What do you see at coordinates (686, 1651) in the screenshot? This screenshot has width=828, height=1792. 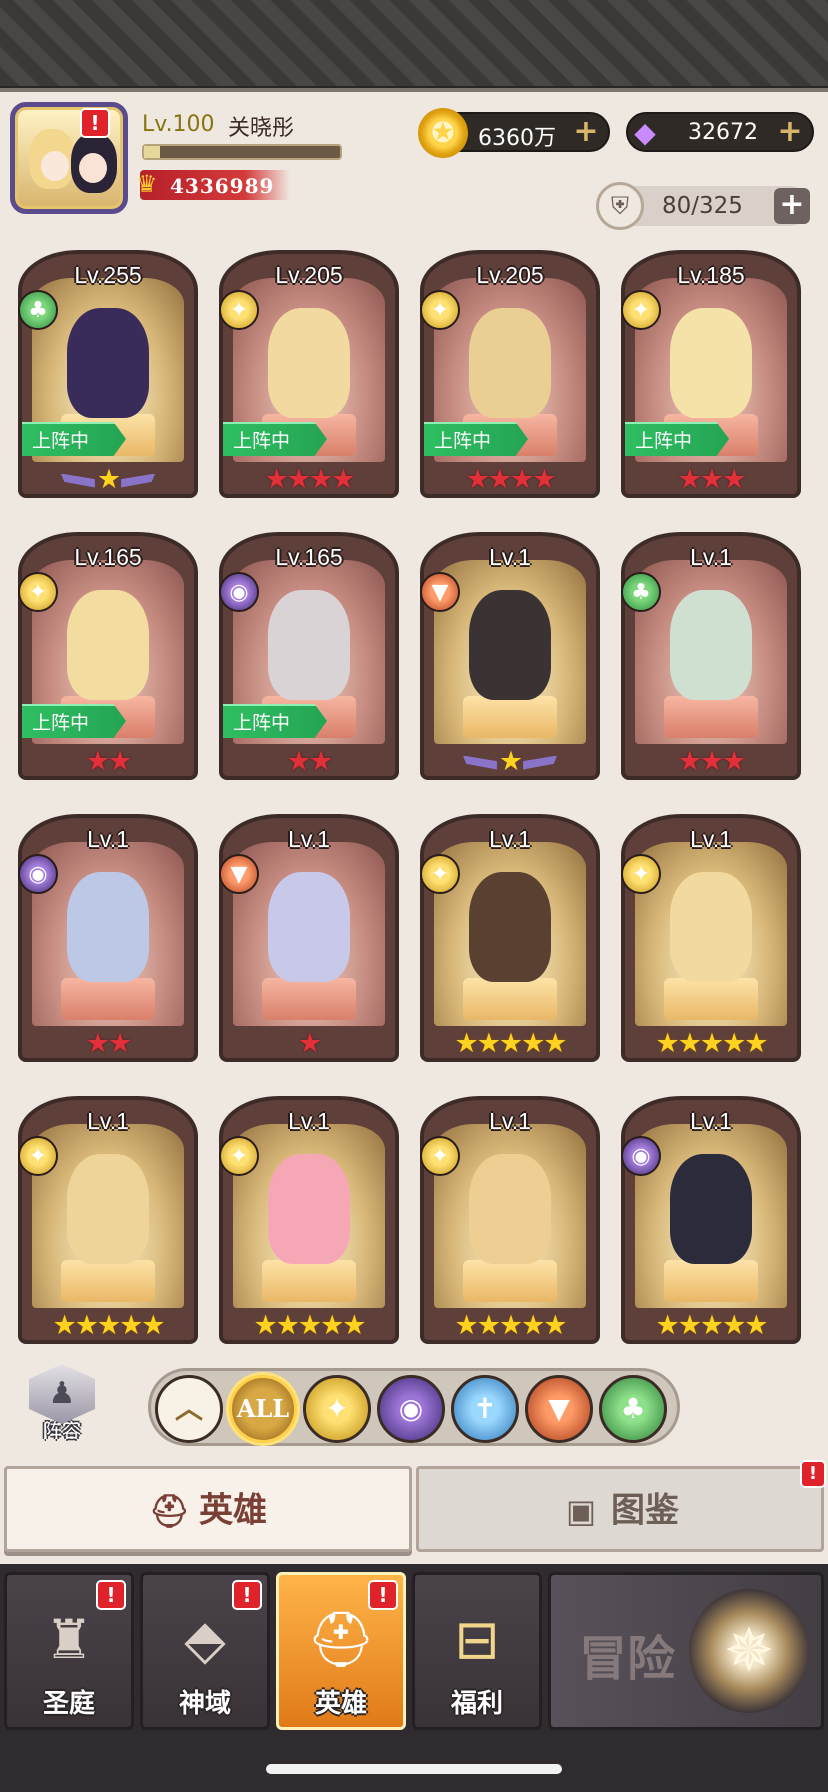 I see `nav-adventure: 冒险 ✵` at bounding box center [686, 1651].